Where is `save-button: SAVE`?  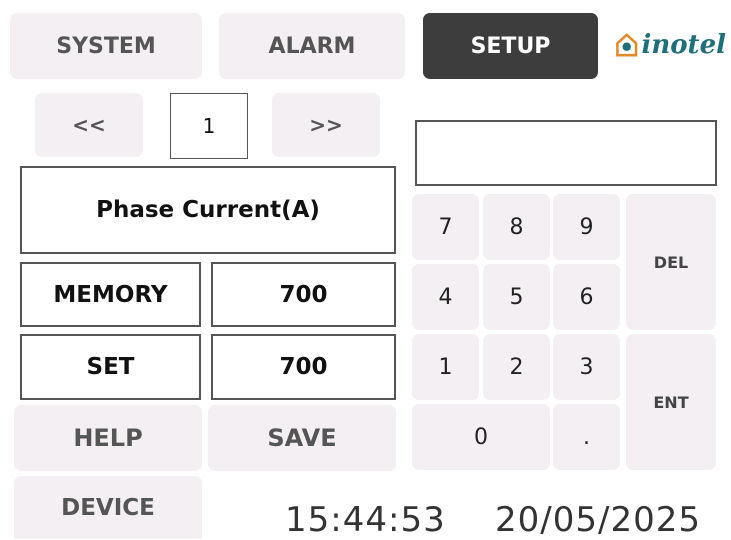
save-button: SAVE is located at coordinates (302, 438).